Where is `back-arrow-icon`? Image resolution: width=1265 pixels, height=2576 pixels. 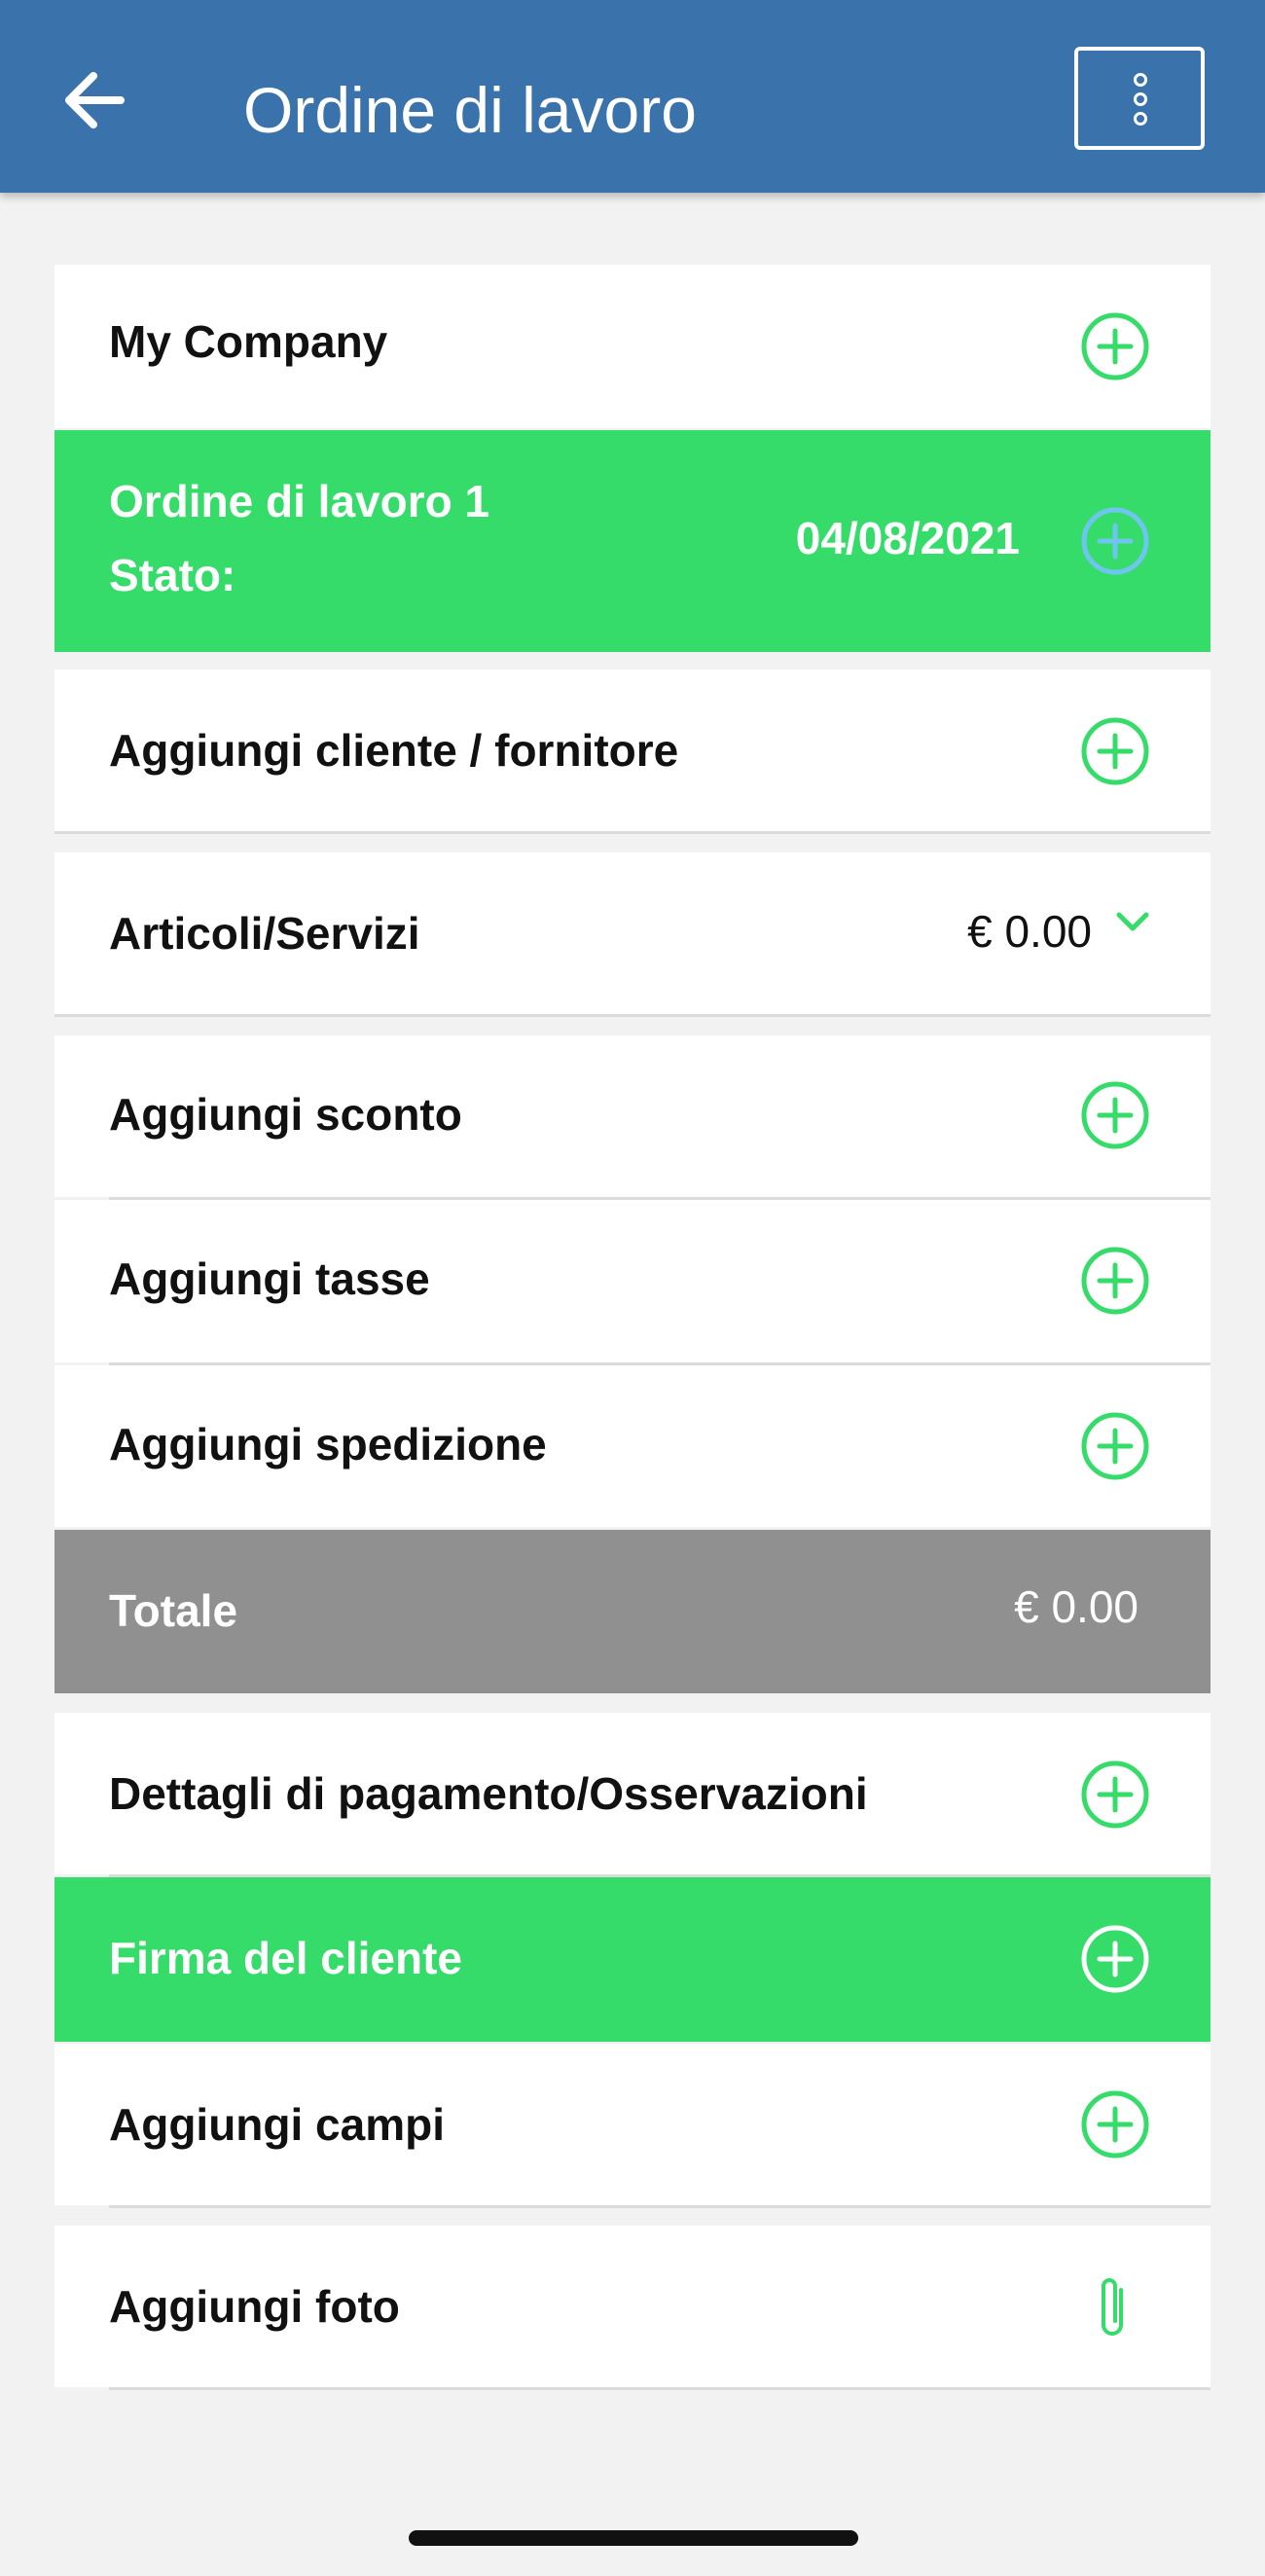
back-arrow-icon is located at coordinates (95, 100).